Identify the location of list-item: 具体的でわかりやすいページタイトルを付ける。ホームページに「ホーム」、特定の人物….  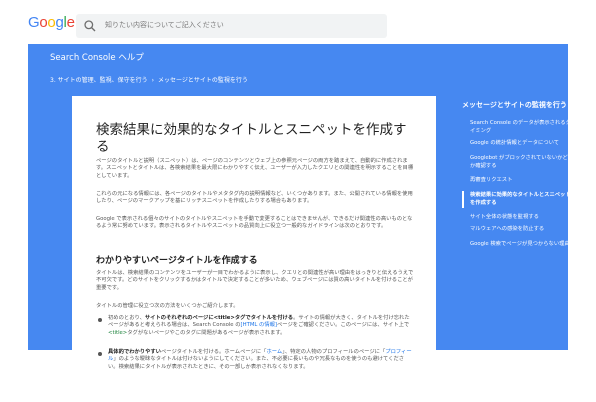
(260, 359).